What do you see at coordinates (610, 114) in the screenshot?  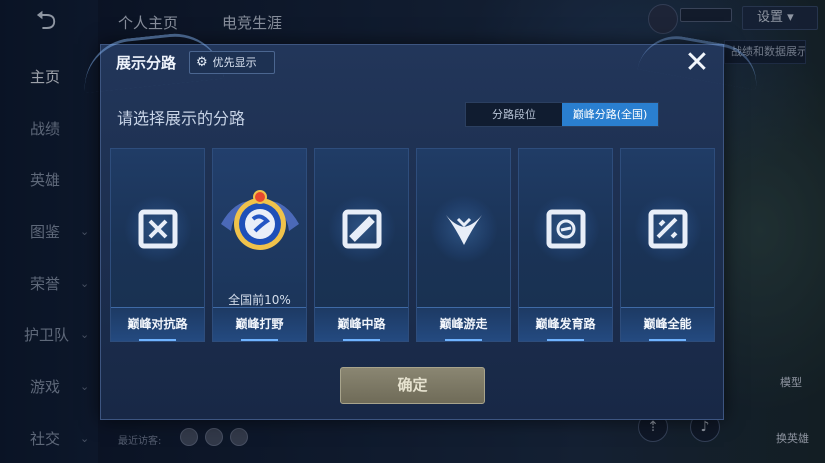 I see `tab-peak-lane-national: 巅峰分路(全国)` at bounding box center [610, 114].